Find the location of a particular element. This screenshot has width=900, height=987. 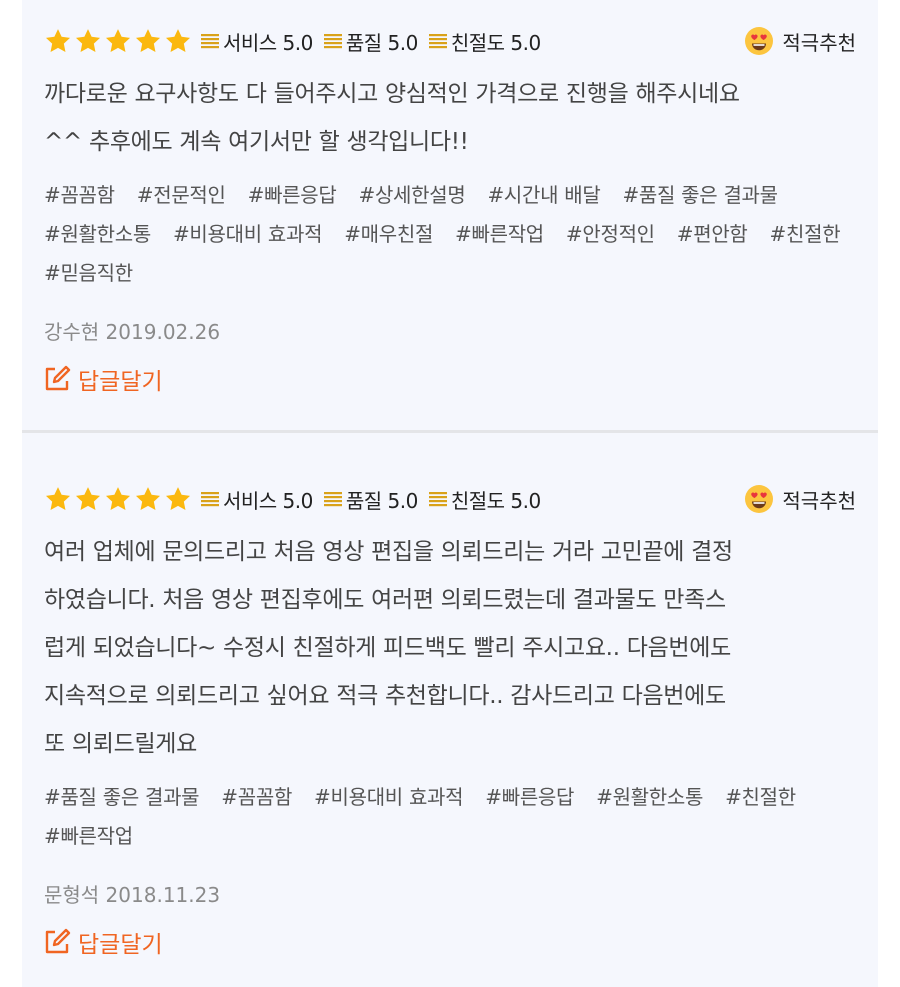

review-text-line: 하였습니다. 처음 영상 편집후에도 여러편 의뢰드렸는데 결과물도 만족스 is located at coordinates (385, 600).